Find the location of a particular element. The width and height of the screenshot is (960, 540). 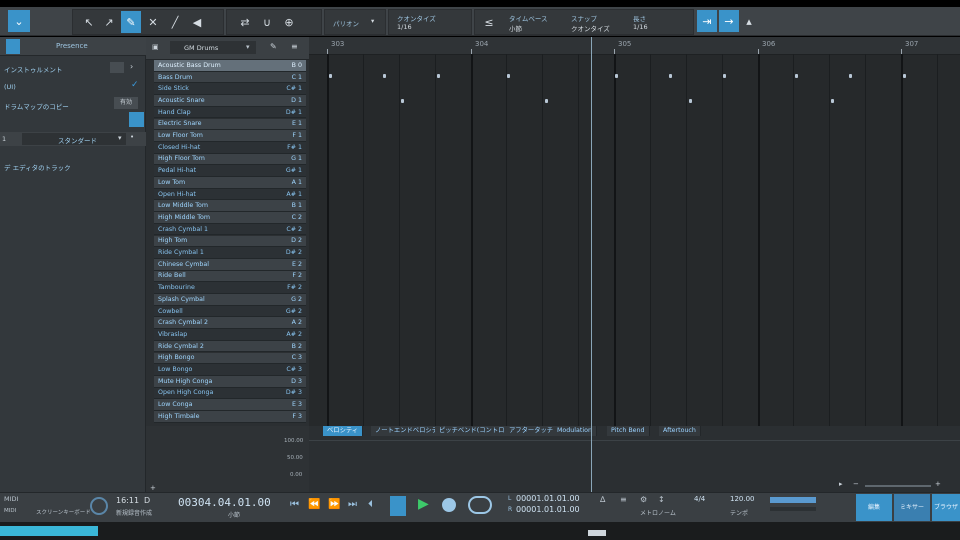

listen-tool-icon: ◀ is located at coordinates (197, 22).